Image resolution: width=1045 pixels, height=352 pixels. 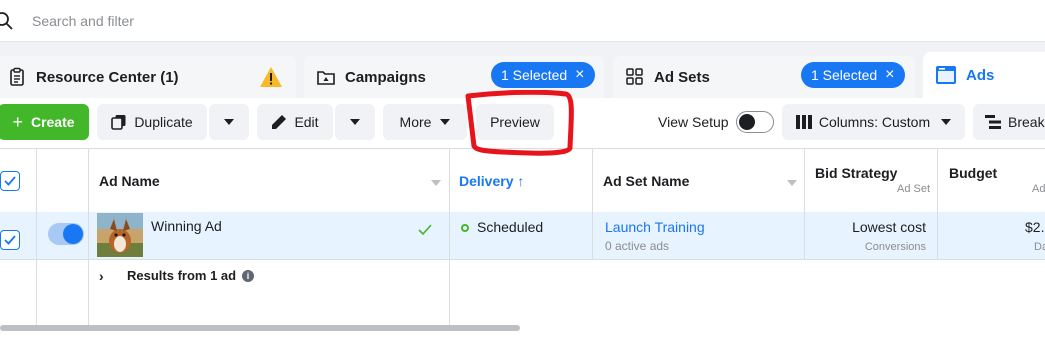 What do you see at coordinates (482, 21) in the screenshot?
I see `search-input` at bounding box center [482, 21].